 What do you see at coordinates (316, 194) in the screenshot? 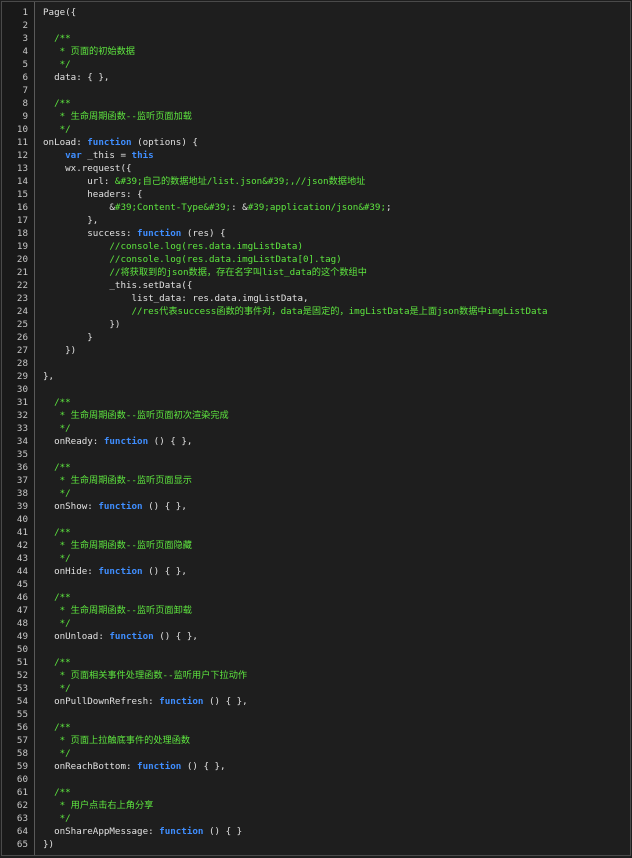
I see `code-line: 15 headers: {` at bounding box center [316, 194].